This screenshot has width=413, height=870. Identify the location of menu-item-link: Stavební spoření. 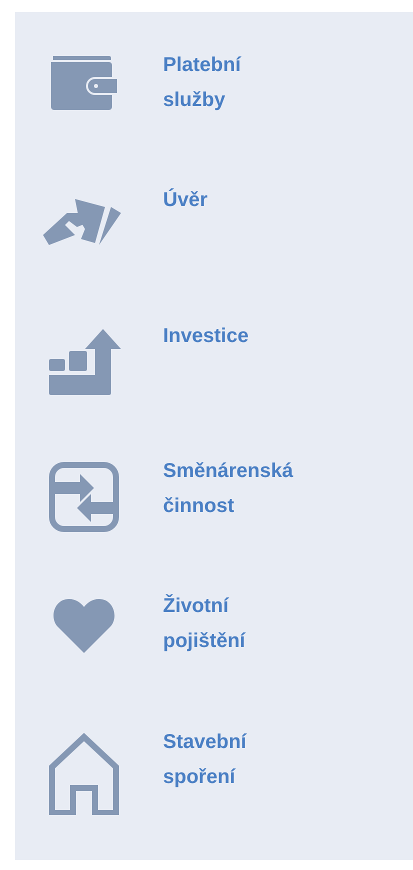
(204, 759).